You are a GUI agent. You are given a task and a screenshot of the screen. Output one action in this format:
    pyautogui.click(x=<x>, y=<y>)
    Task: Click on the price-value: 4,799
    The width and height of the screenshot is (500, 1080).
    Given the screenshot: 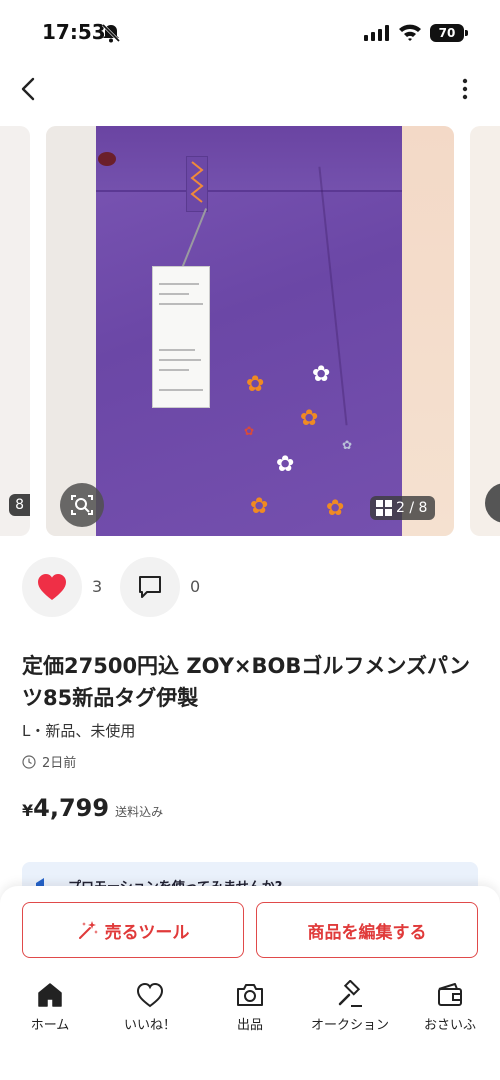 What is the action you would take?
    pyautogui.click(x=71, y=808)
    